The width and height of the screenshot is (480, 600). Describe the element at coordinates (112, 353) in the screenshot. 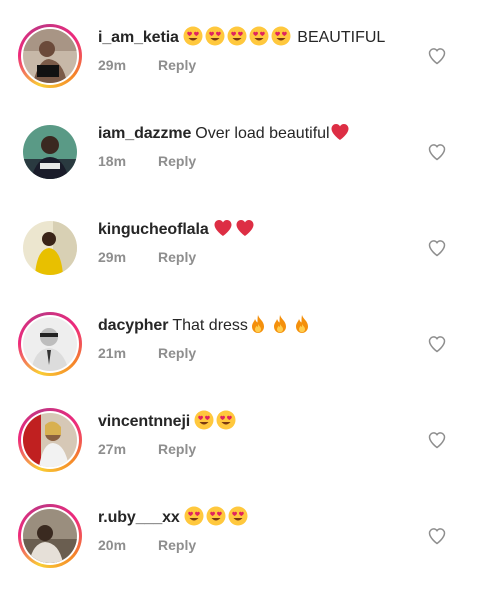

I see `comment-timestamp: 21m` at that location.